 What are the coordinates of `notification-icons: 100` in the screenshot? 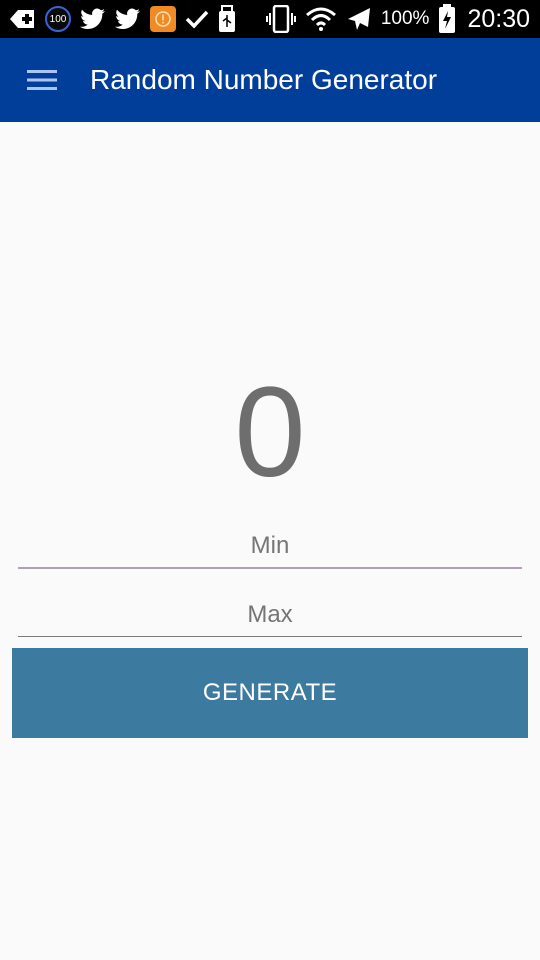 It's located at (122, 19).